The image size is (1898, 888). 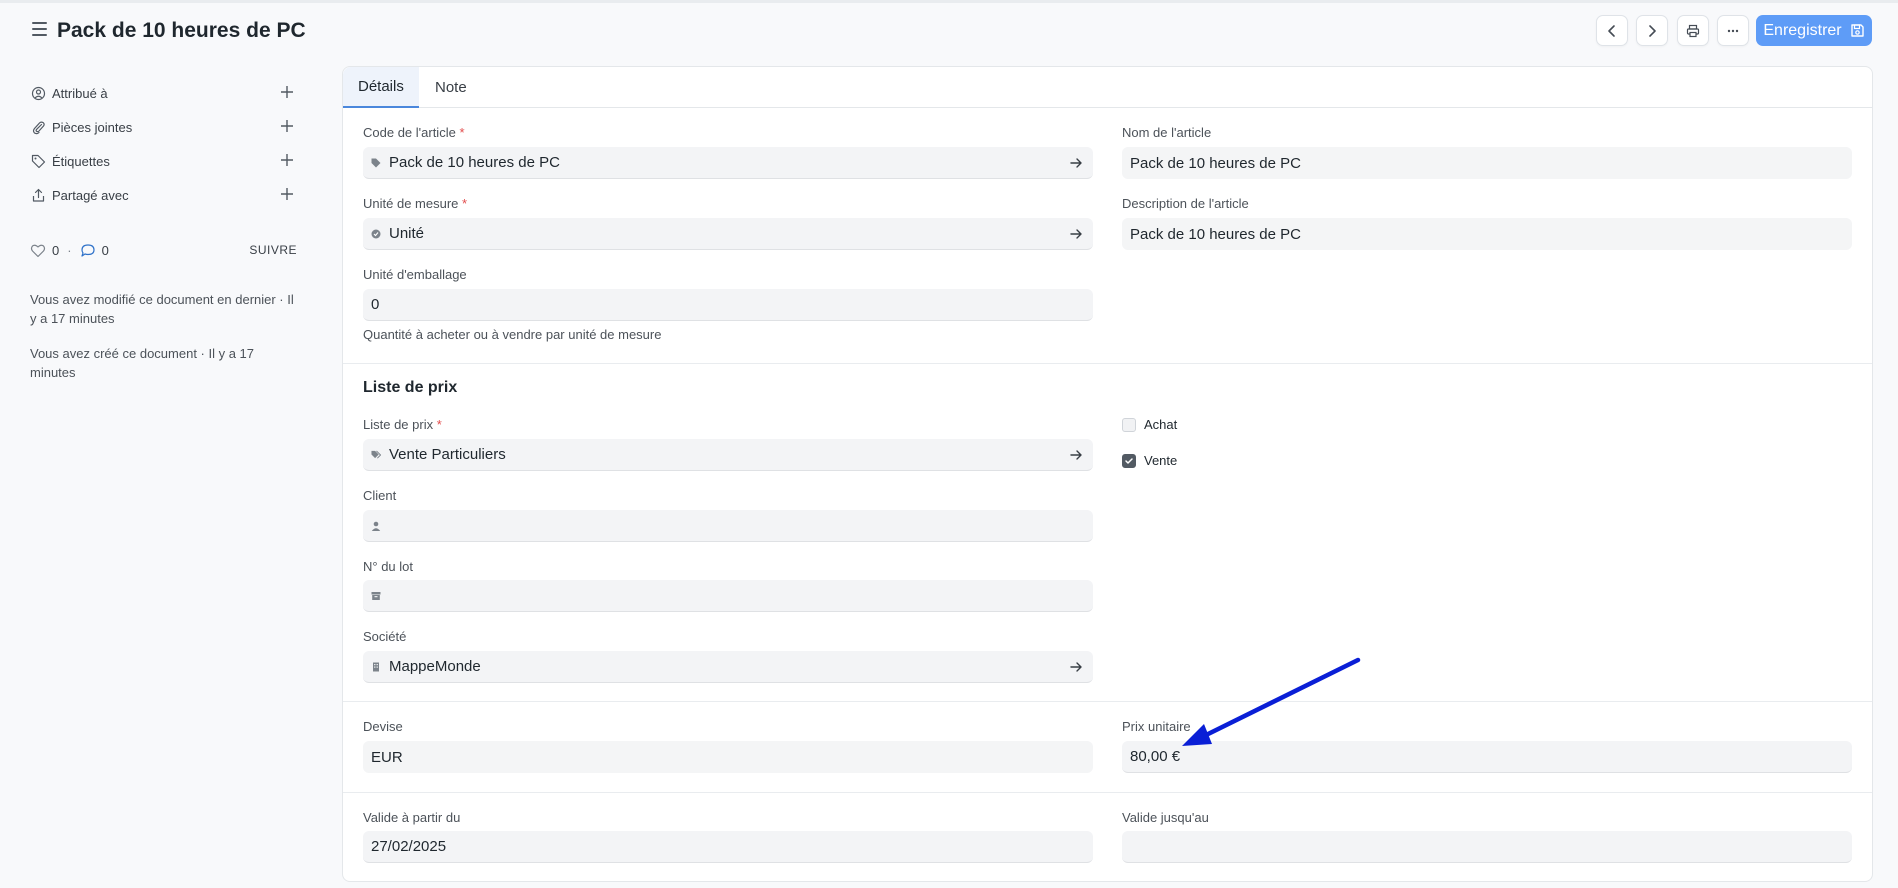 What do you see at coordinates (380, 495) in the screenshot?
I see `customer-label: Client` at bounding box center [380, 495].